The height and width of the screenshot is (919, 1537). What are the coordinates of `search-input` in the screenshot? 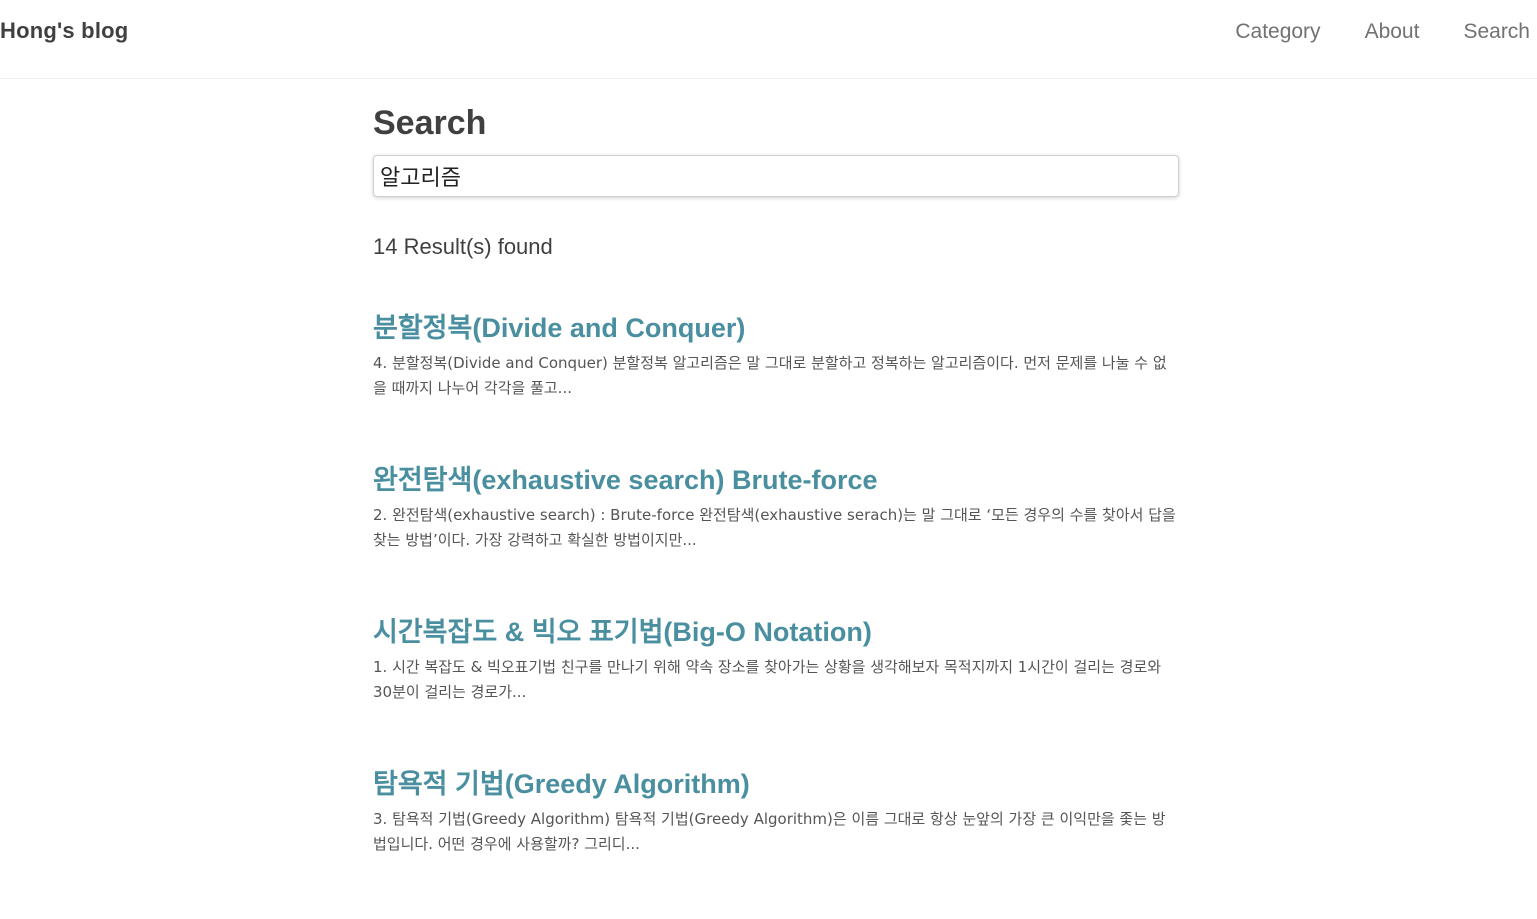 It's located at (776, 176).